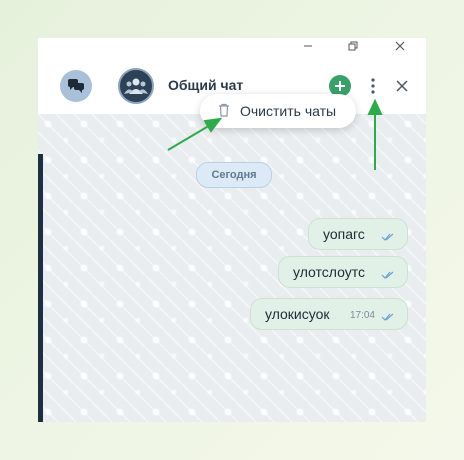  I want to click on chat-title: Общий чат, so click(206, 85).